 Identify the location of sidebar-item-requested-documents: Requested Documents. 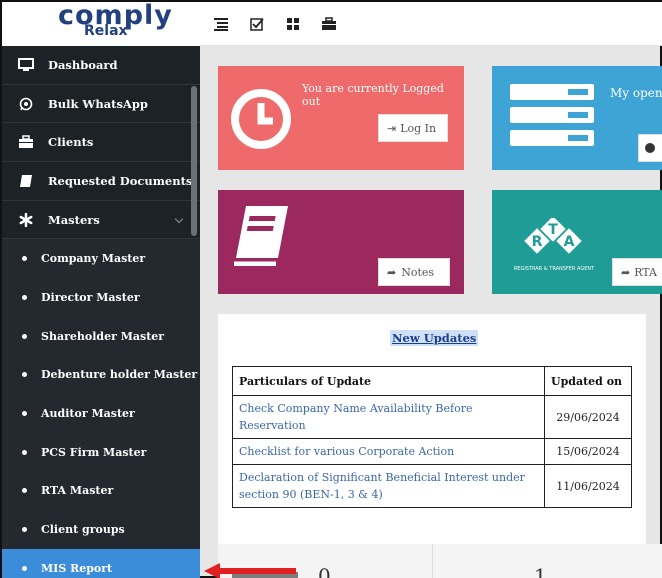
(101, 181).